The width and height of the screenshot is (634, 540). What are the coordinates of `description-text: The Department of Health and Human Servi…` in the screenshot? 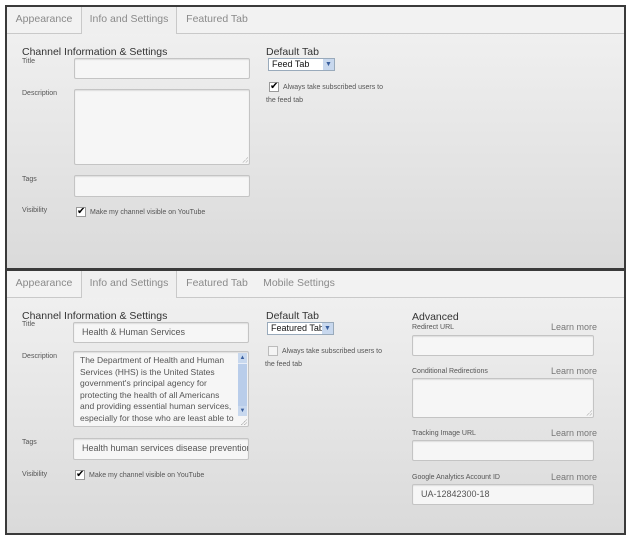 It's located at (157, 390).